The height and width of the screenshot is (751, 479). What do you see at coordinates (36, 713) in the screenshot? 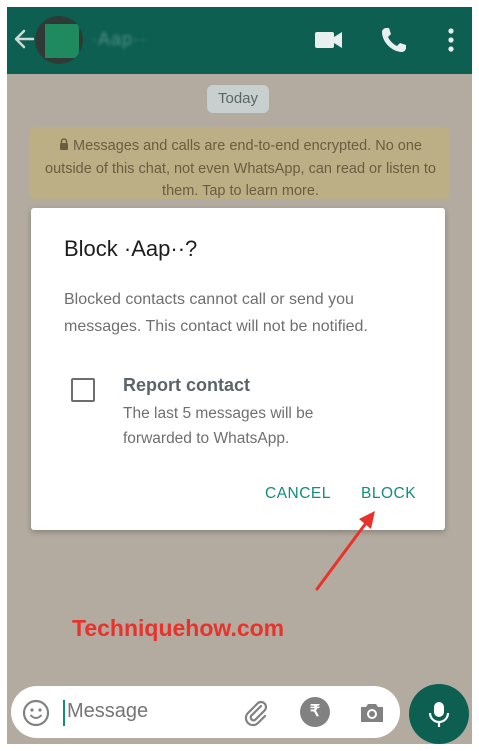
I see `emoji-icon` at bounding box center [36, 713].